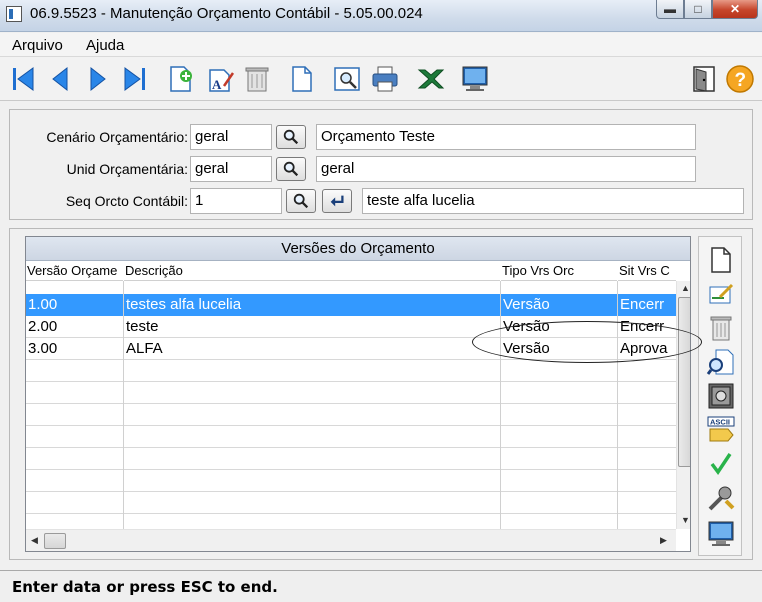 This screenshot has width=762, height=602. I want to click on seq-search-button, so click(301, 201).